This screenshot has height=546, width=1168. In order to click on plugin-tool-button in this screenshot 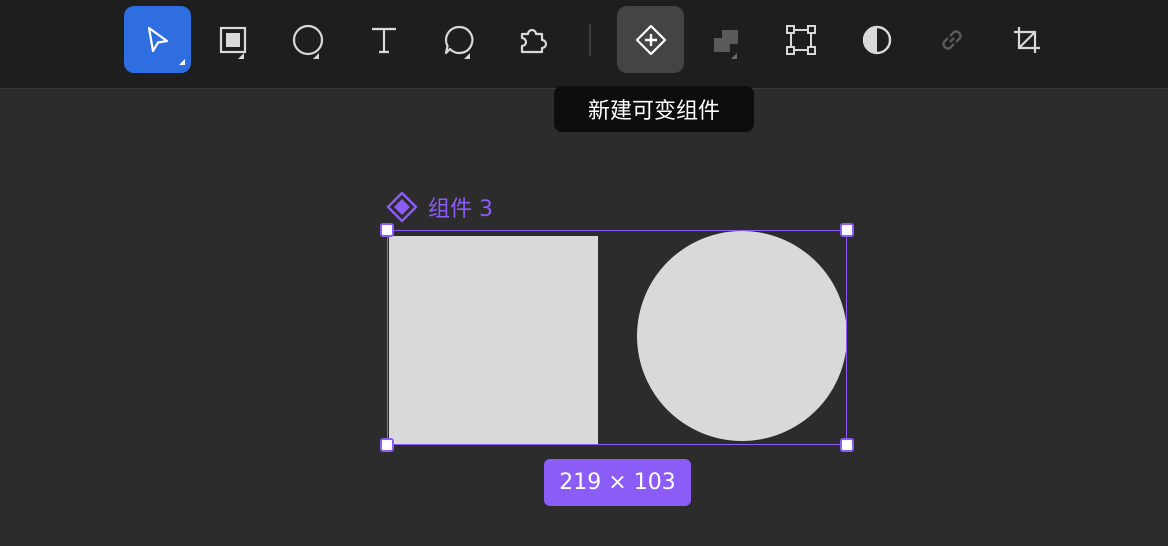, I will do `click(532, 39)`.